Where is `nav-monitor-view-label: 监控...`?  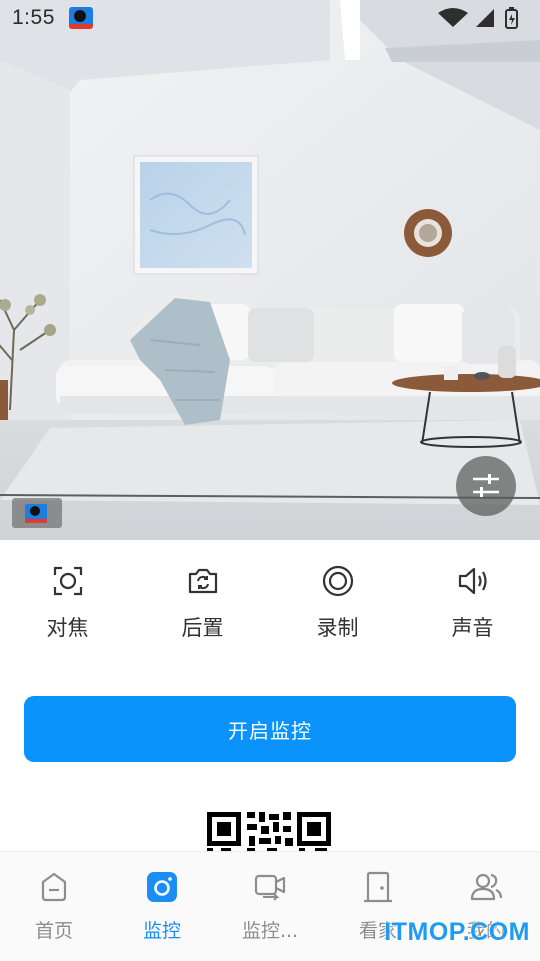
nav-monitor-view-label: 监控... is located at coordinates (270, 931).